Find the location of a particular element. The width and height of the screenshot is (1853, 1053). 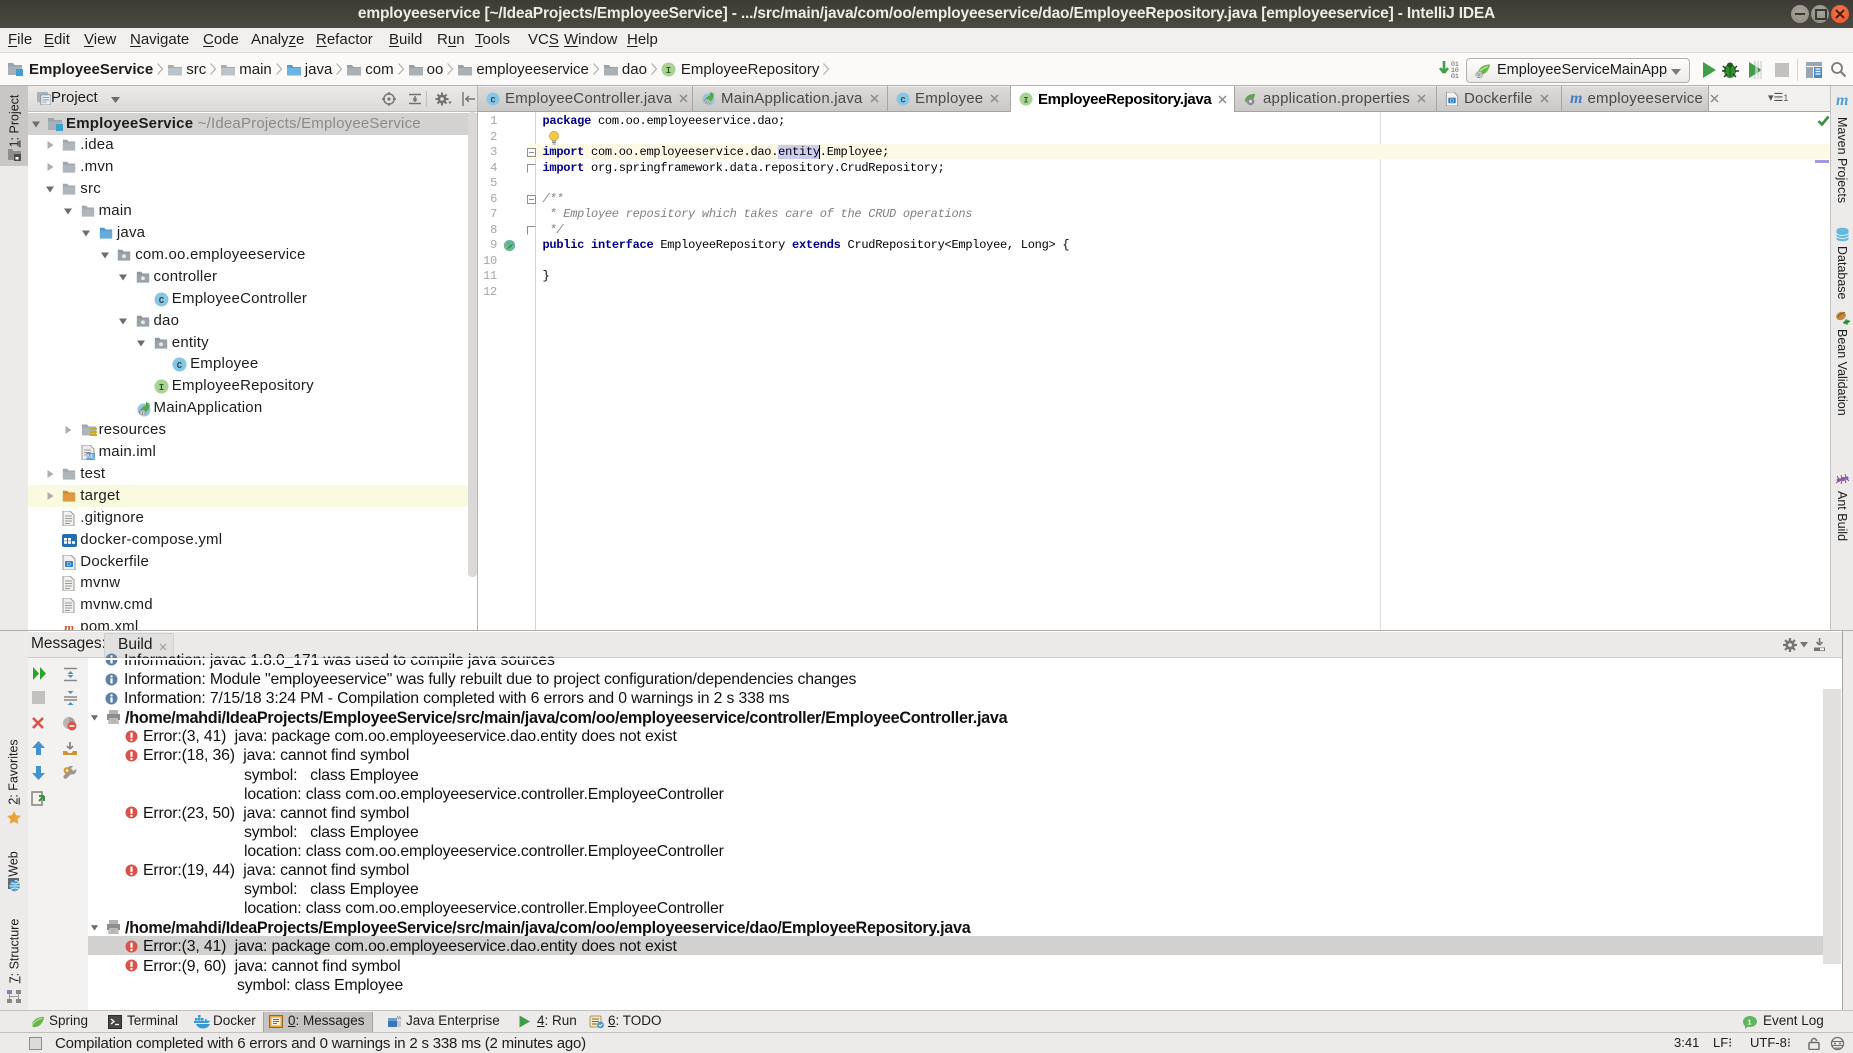

svg-text: IML is located at coordinates (90, 457).